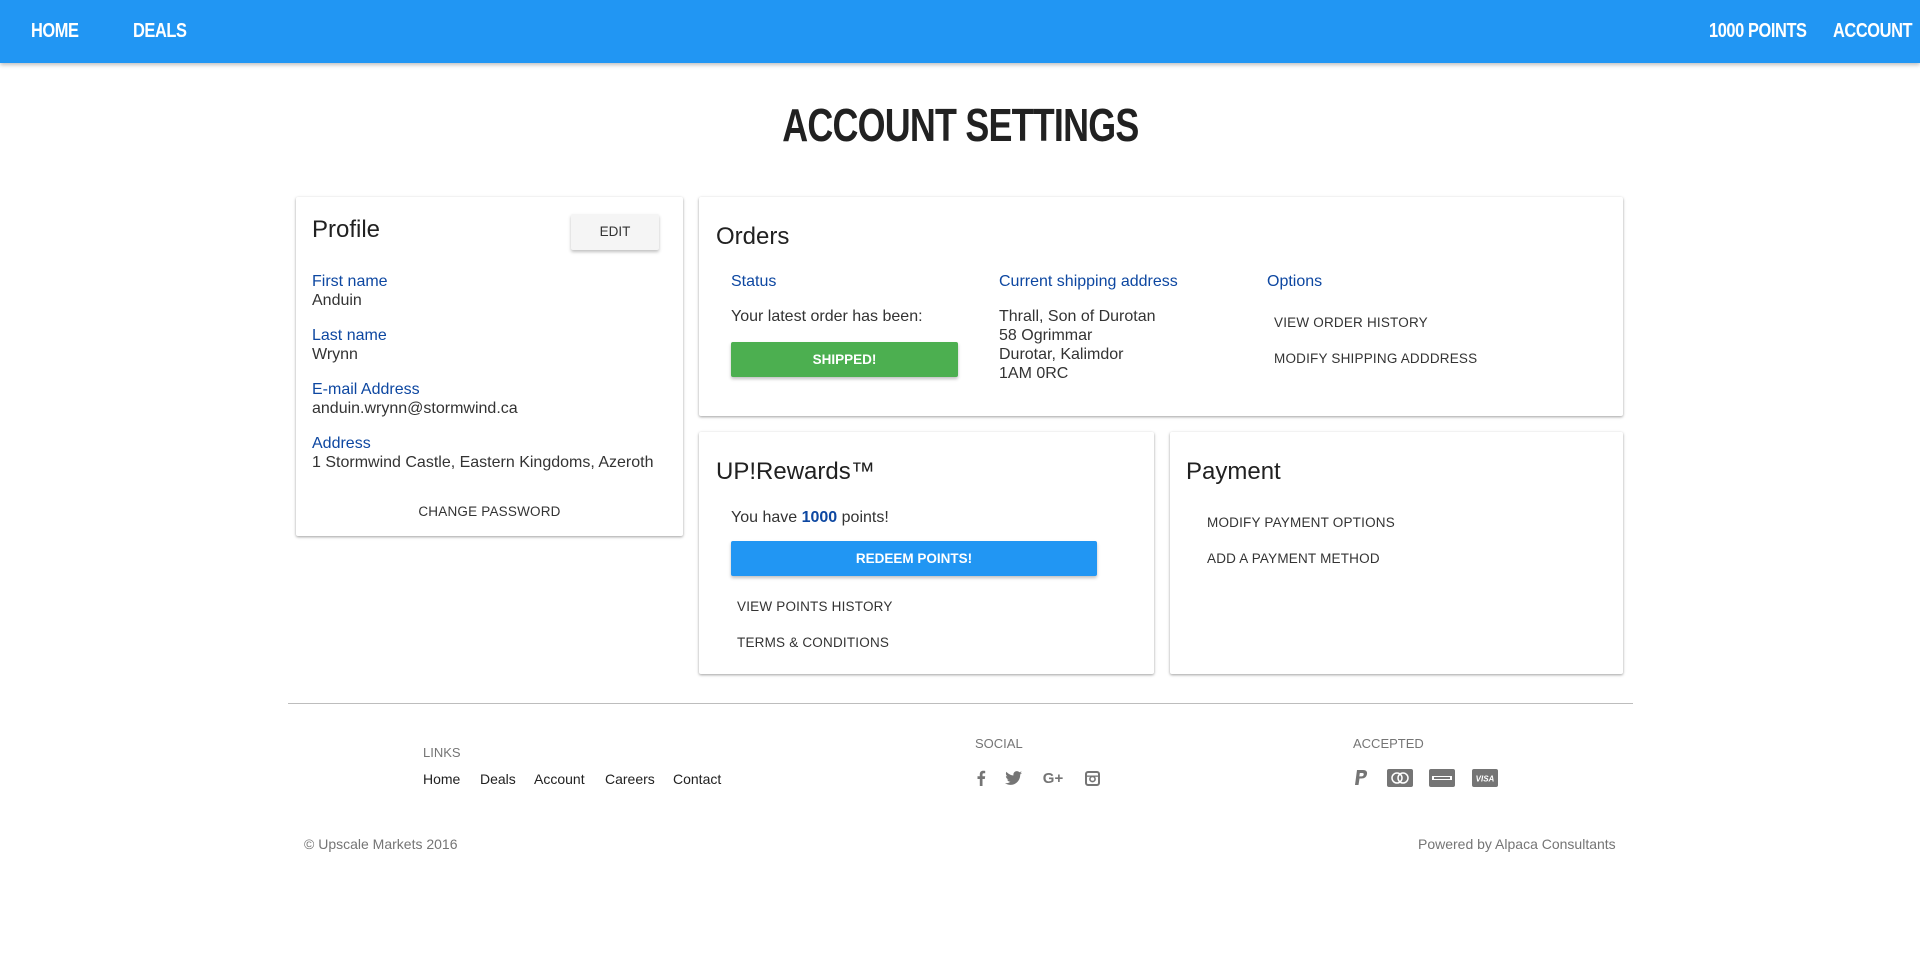  Describe the element at coordinates (1388, 743) in the screenshot. I see `footer-accepted-heading: ACCEPTED` at that location.